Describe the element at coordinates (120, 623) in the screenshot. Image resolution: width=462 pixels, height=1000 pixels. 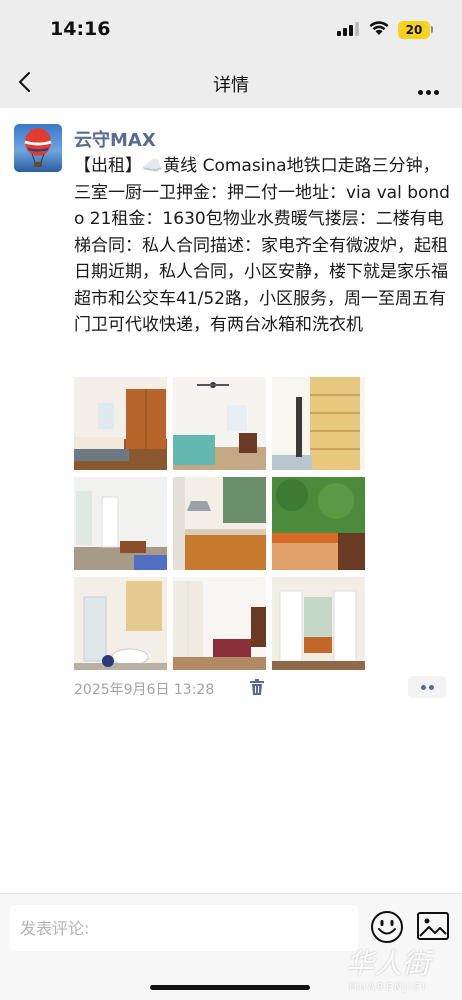
I see `photo-bathroom` at that location.